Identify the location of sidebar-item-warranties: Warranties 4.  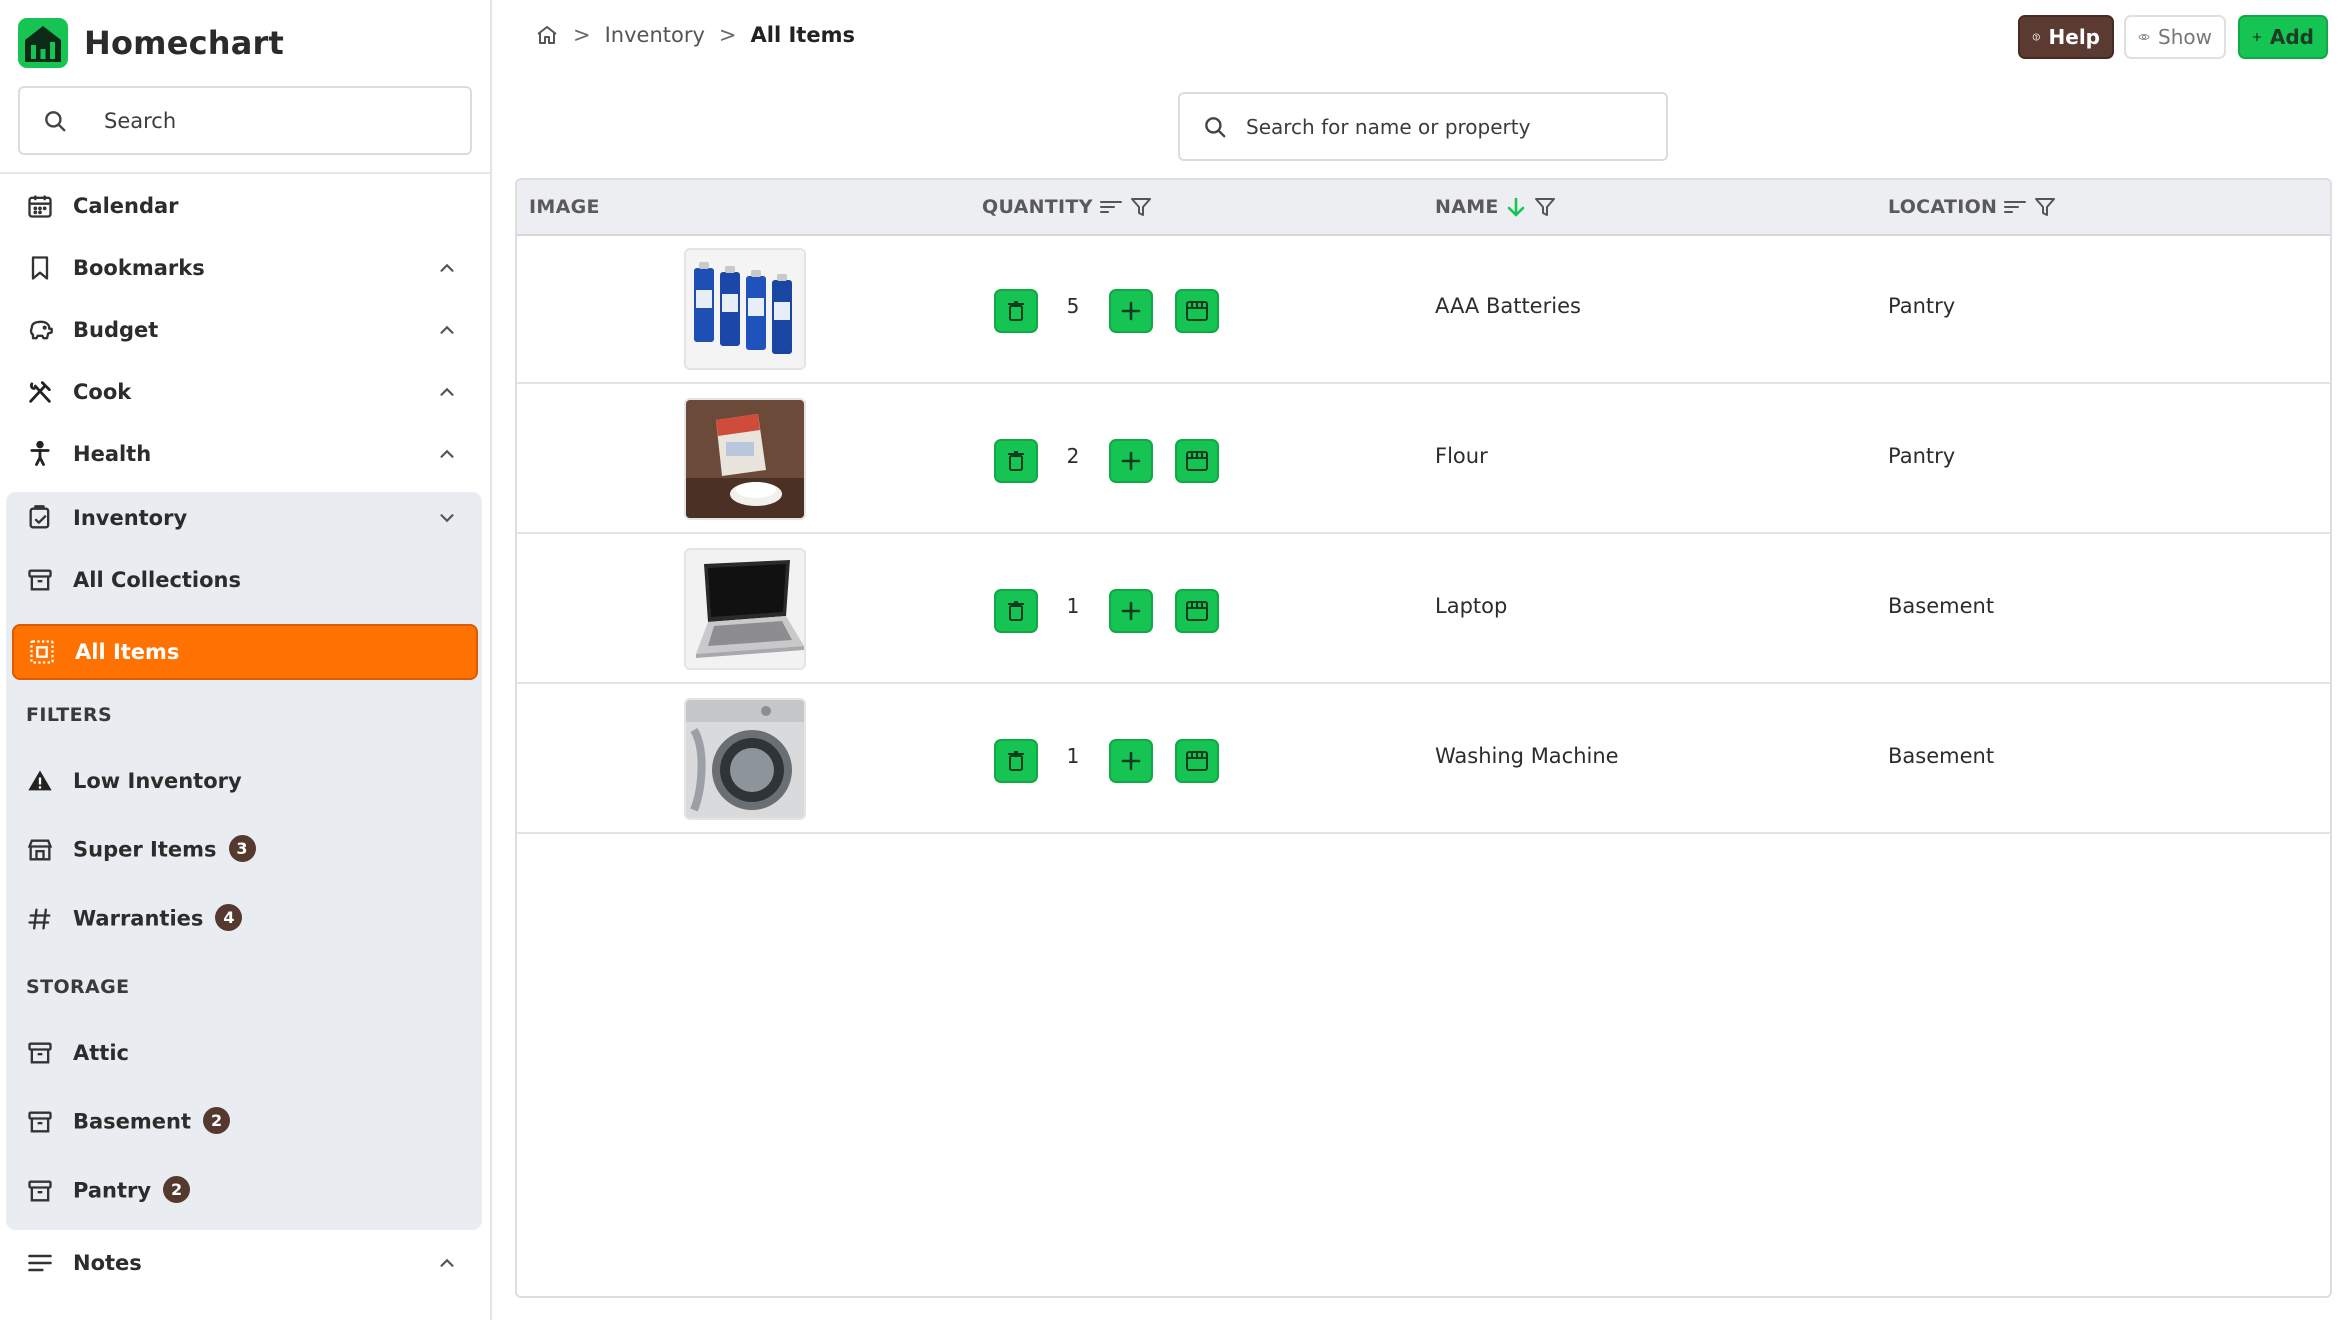
(245, 919).